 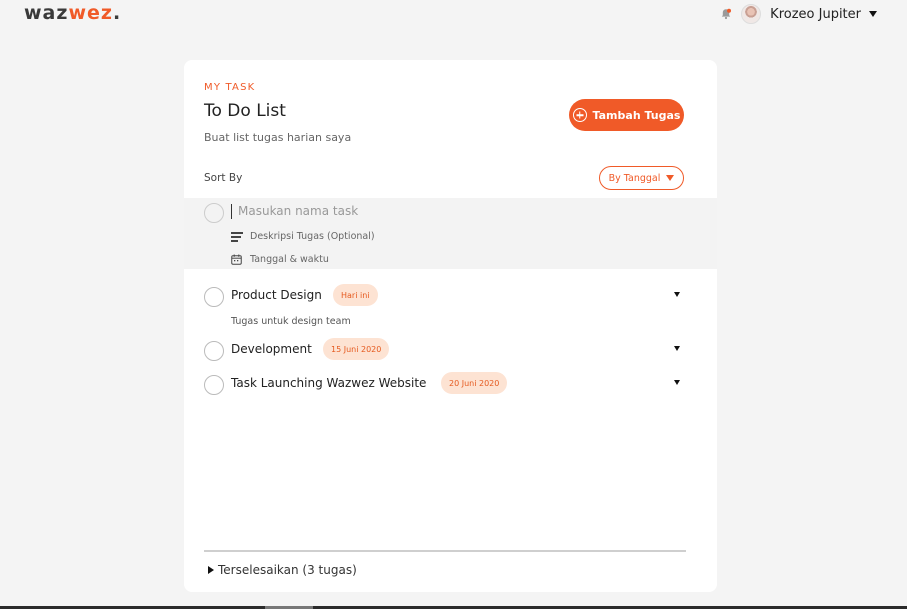 I want to click on sort-dropdown: By Tanggal, so click(x=641, y=178).